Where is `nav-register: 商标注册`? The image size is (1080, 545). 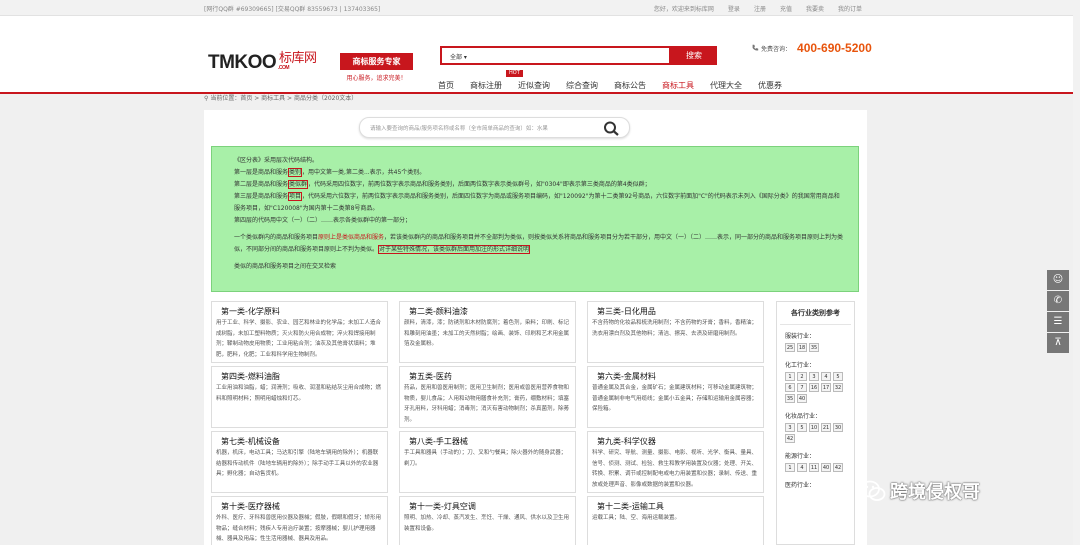
nav-register: 商标注册 is located at coordinates (486, 85).